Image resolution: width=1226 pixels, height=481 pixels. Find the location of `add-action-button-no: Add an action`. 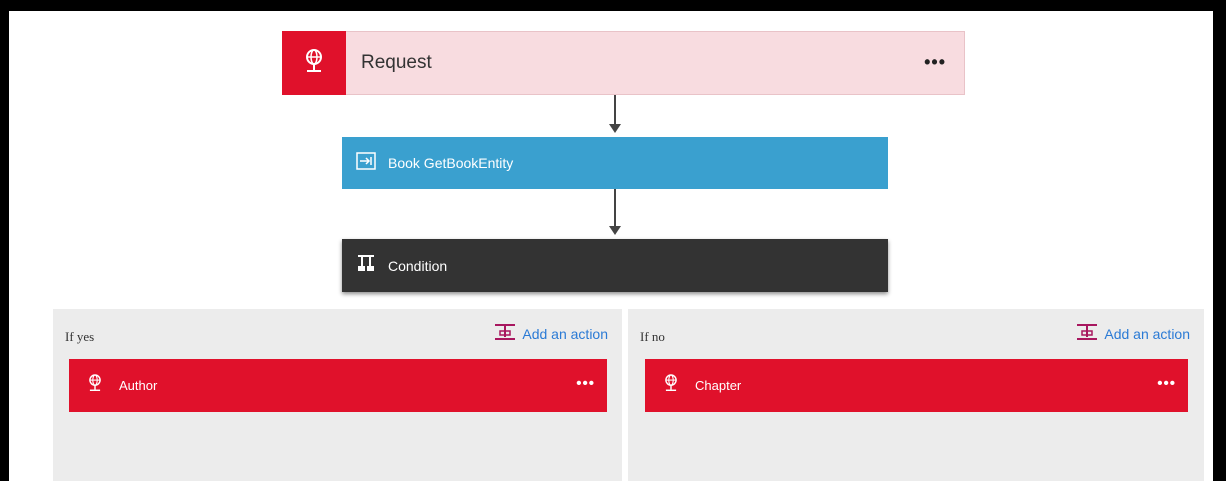

add-action-button-no: Add an action is located at coordinates (1133, 333).